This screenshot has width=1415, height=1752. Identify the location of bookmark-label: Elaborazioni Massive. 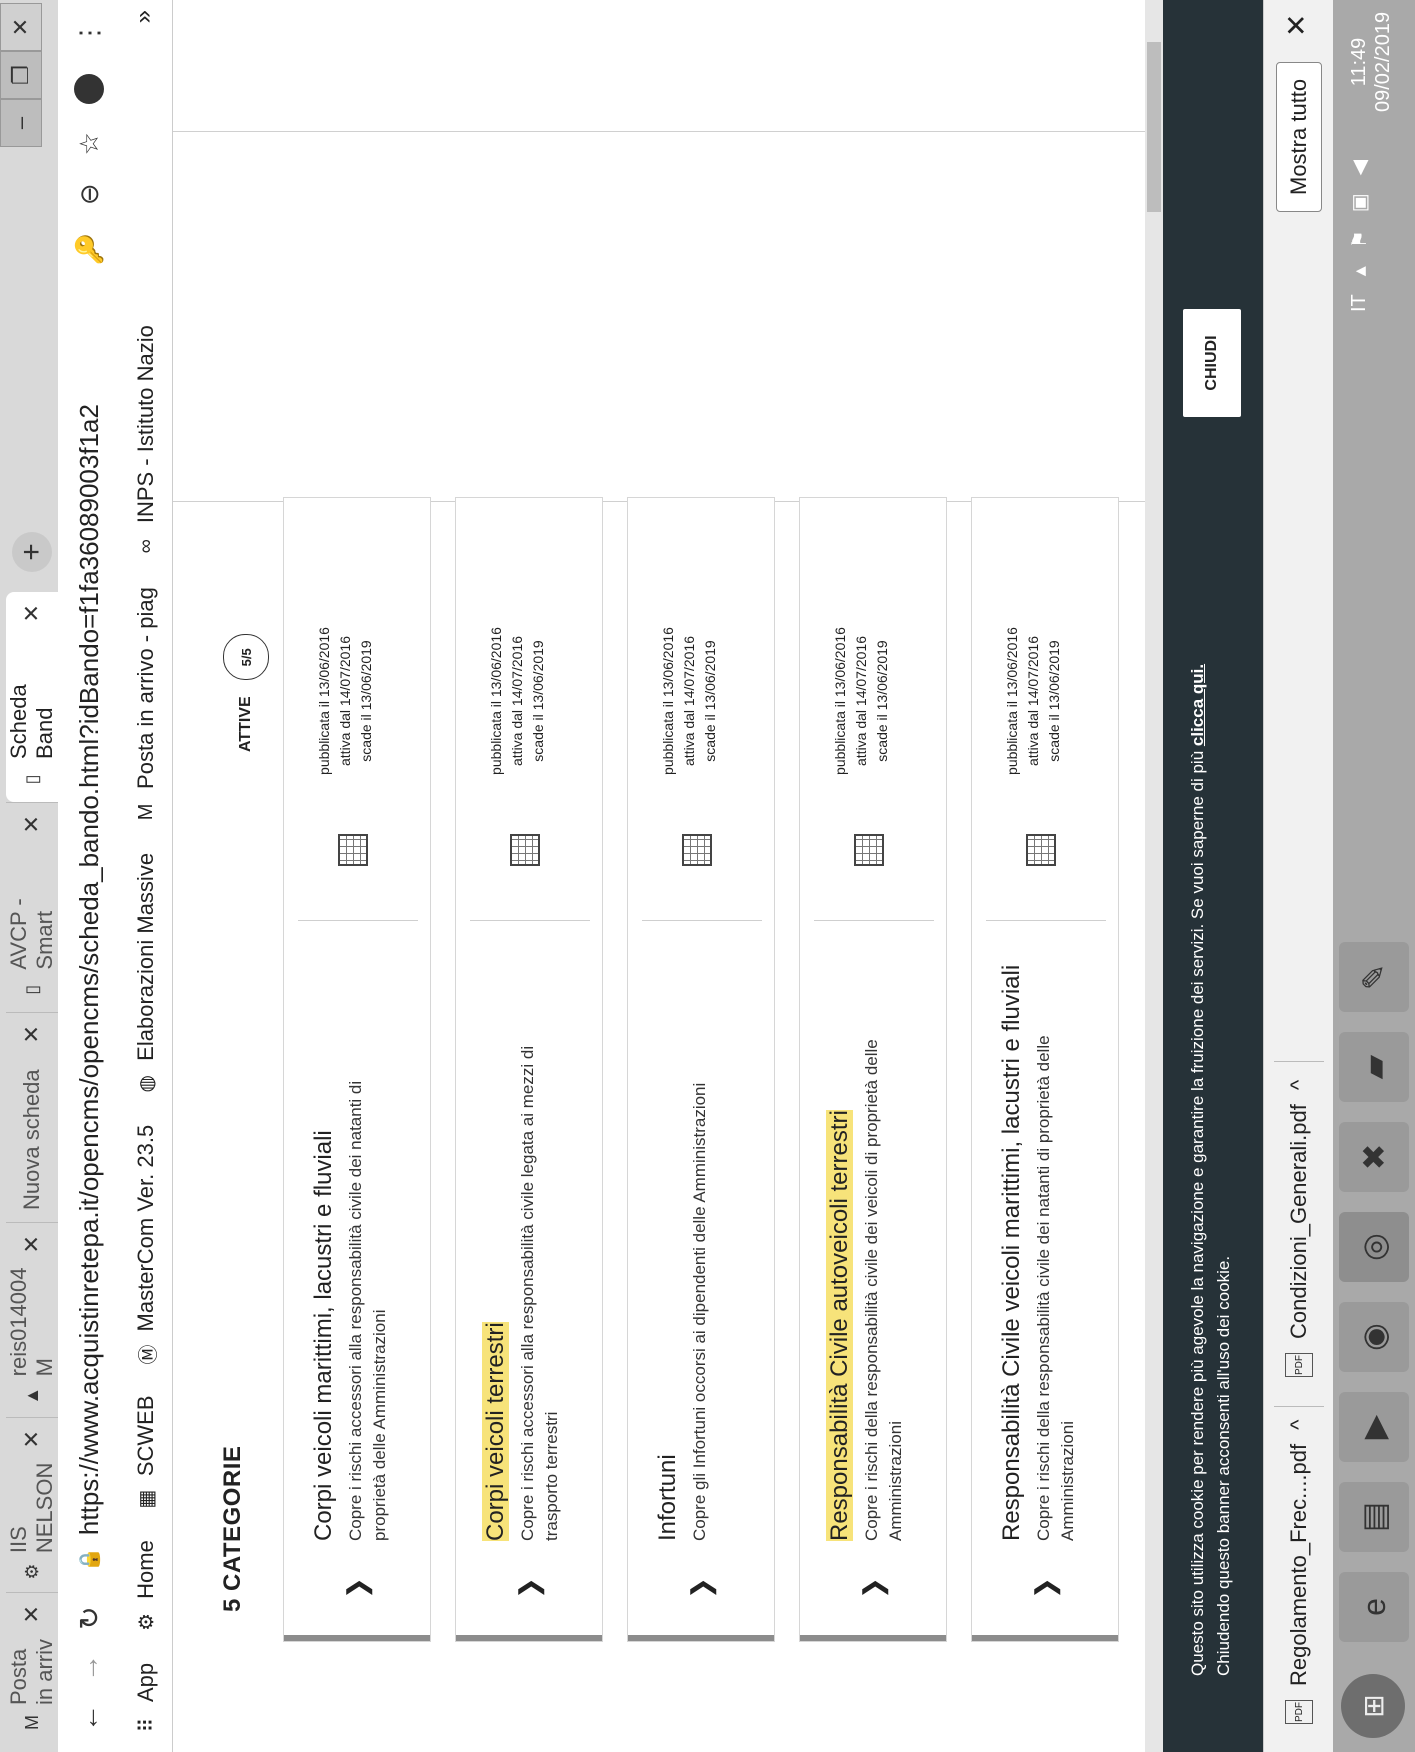
(145, 956).